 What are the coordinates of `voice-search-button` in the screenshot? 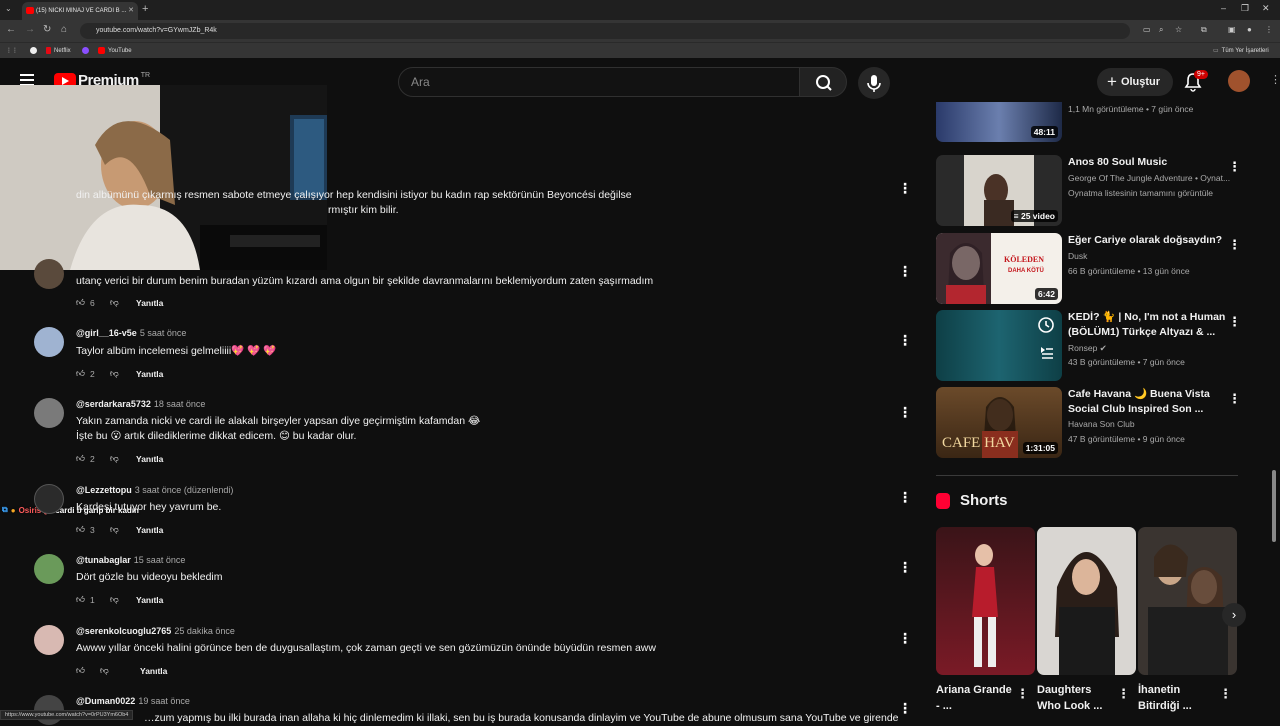 It's located at (874, 83).